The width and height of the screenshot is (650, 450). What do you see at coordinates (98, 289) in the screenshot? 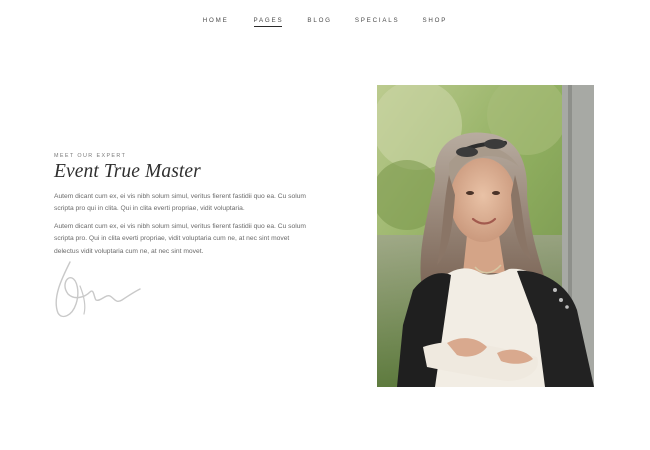
I see `signature-image` at bounding box center [98, 289].